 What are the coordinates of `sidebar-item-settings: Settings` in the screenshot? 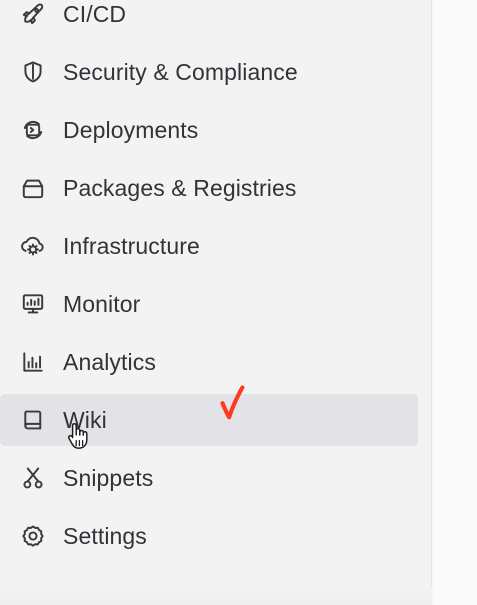 It's located at (216, 536).